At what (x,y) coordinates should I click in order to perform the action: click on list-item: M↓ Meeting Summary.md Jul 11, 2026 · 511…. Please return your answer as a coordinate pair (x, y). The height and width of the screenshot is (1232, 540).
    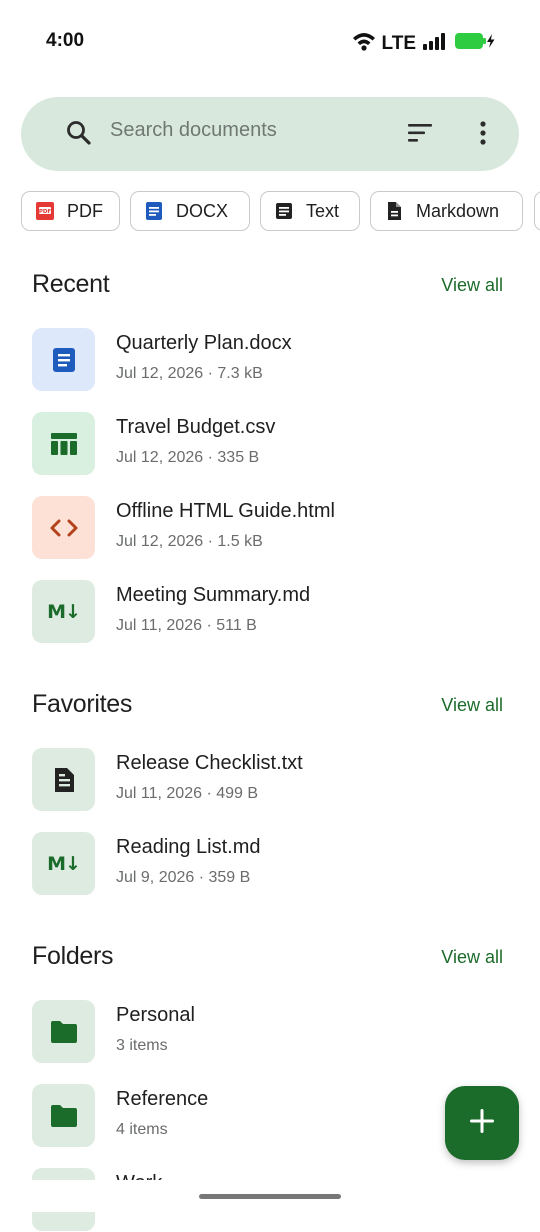
    Looking at the image, I should click on (272, 612).